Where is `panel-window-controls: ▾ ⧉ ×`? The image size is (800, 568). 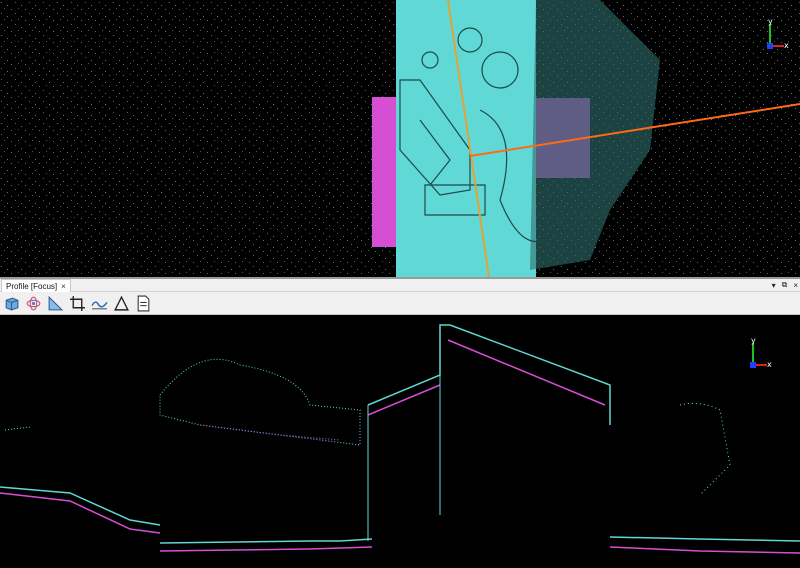
panel-window-controls: ▾ ⧉ × is located at coordinates (785, 285).